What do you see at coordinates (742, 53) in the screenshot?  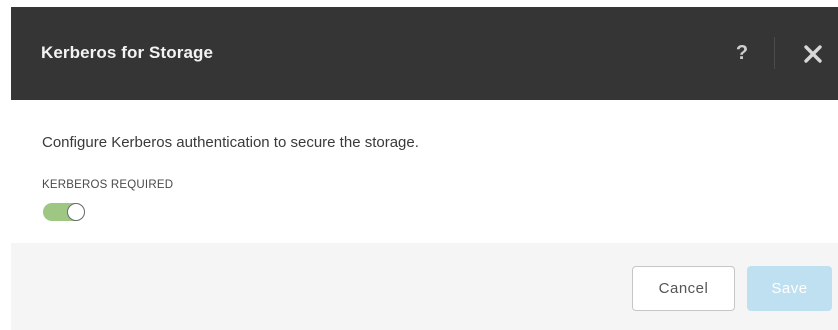 I see `help-icon: ?` at bounding box center [742, 53].